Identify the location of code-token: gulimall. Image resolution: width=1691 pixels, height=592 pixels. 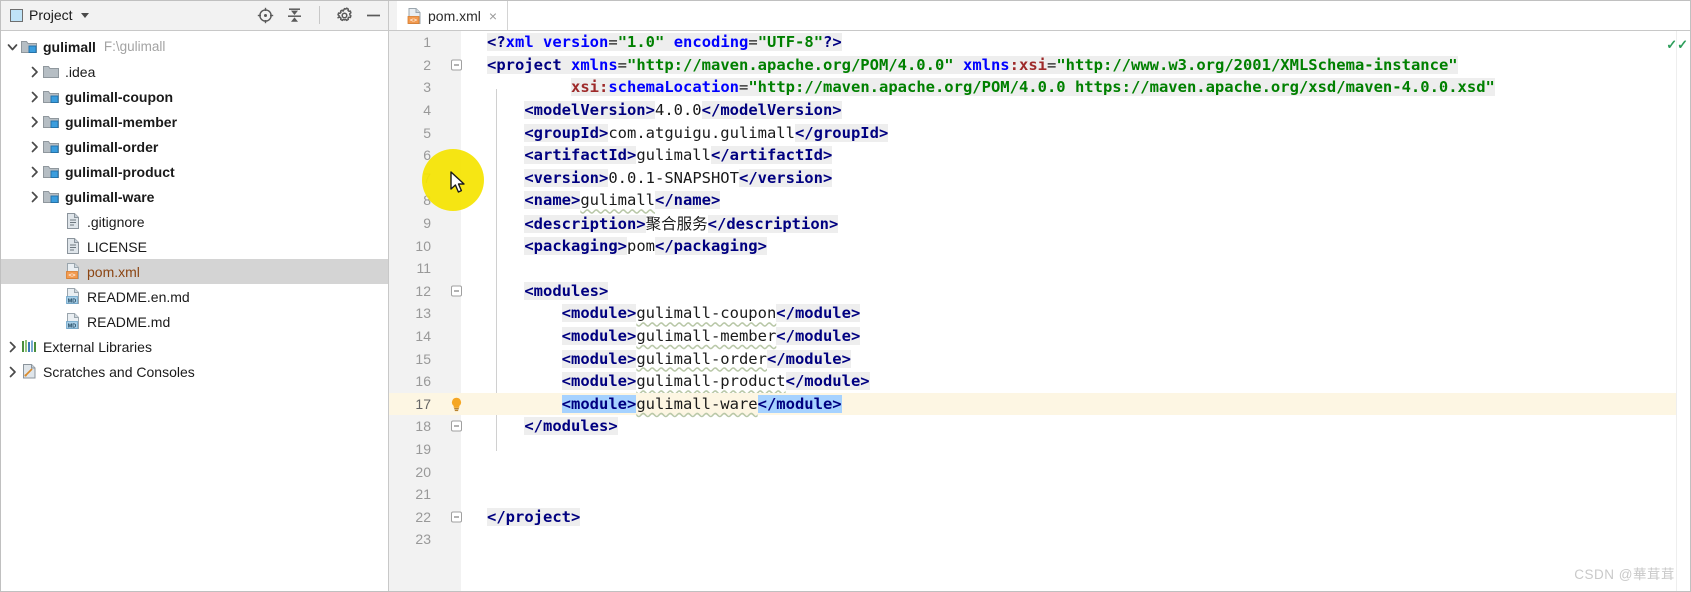
(617, 200).